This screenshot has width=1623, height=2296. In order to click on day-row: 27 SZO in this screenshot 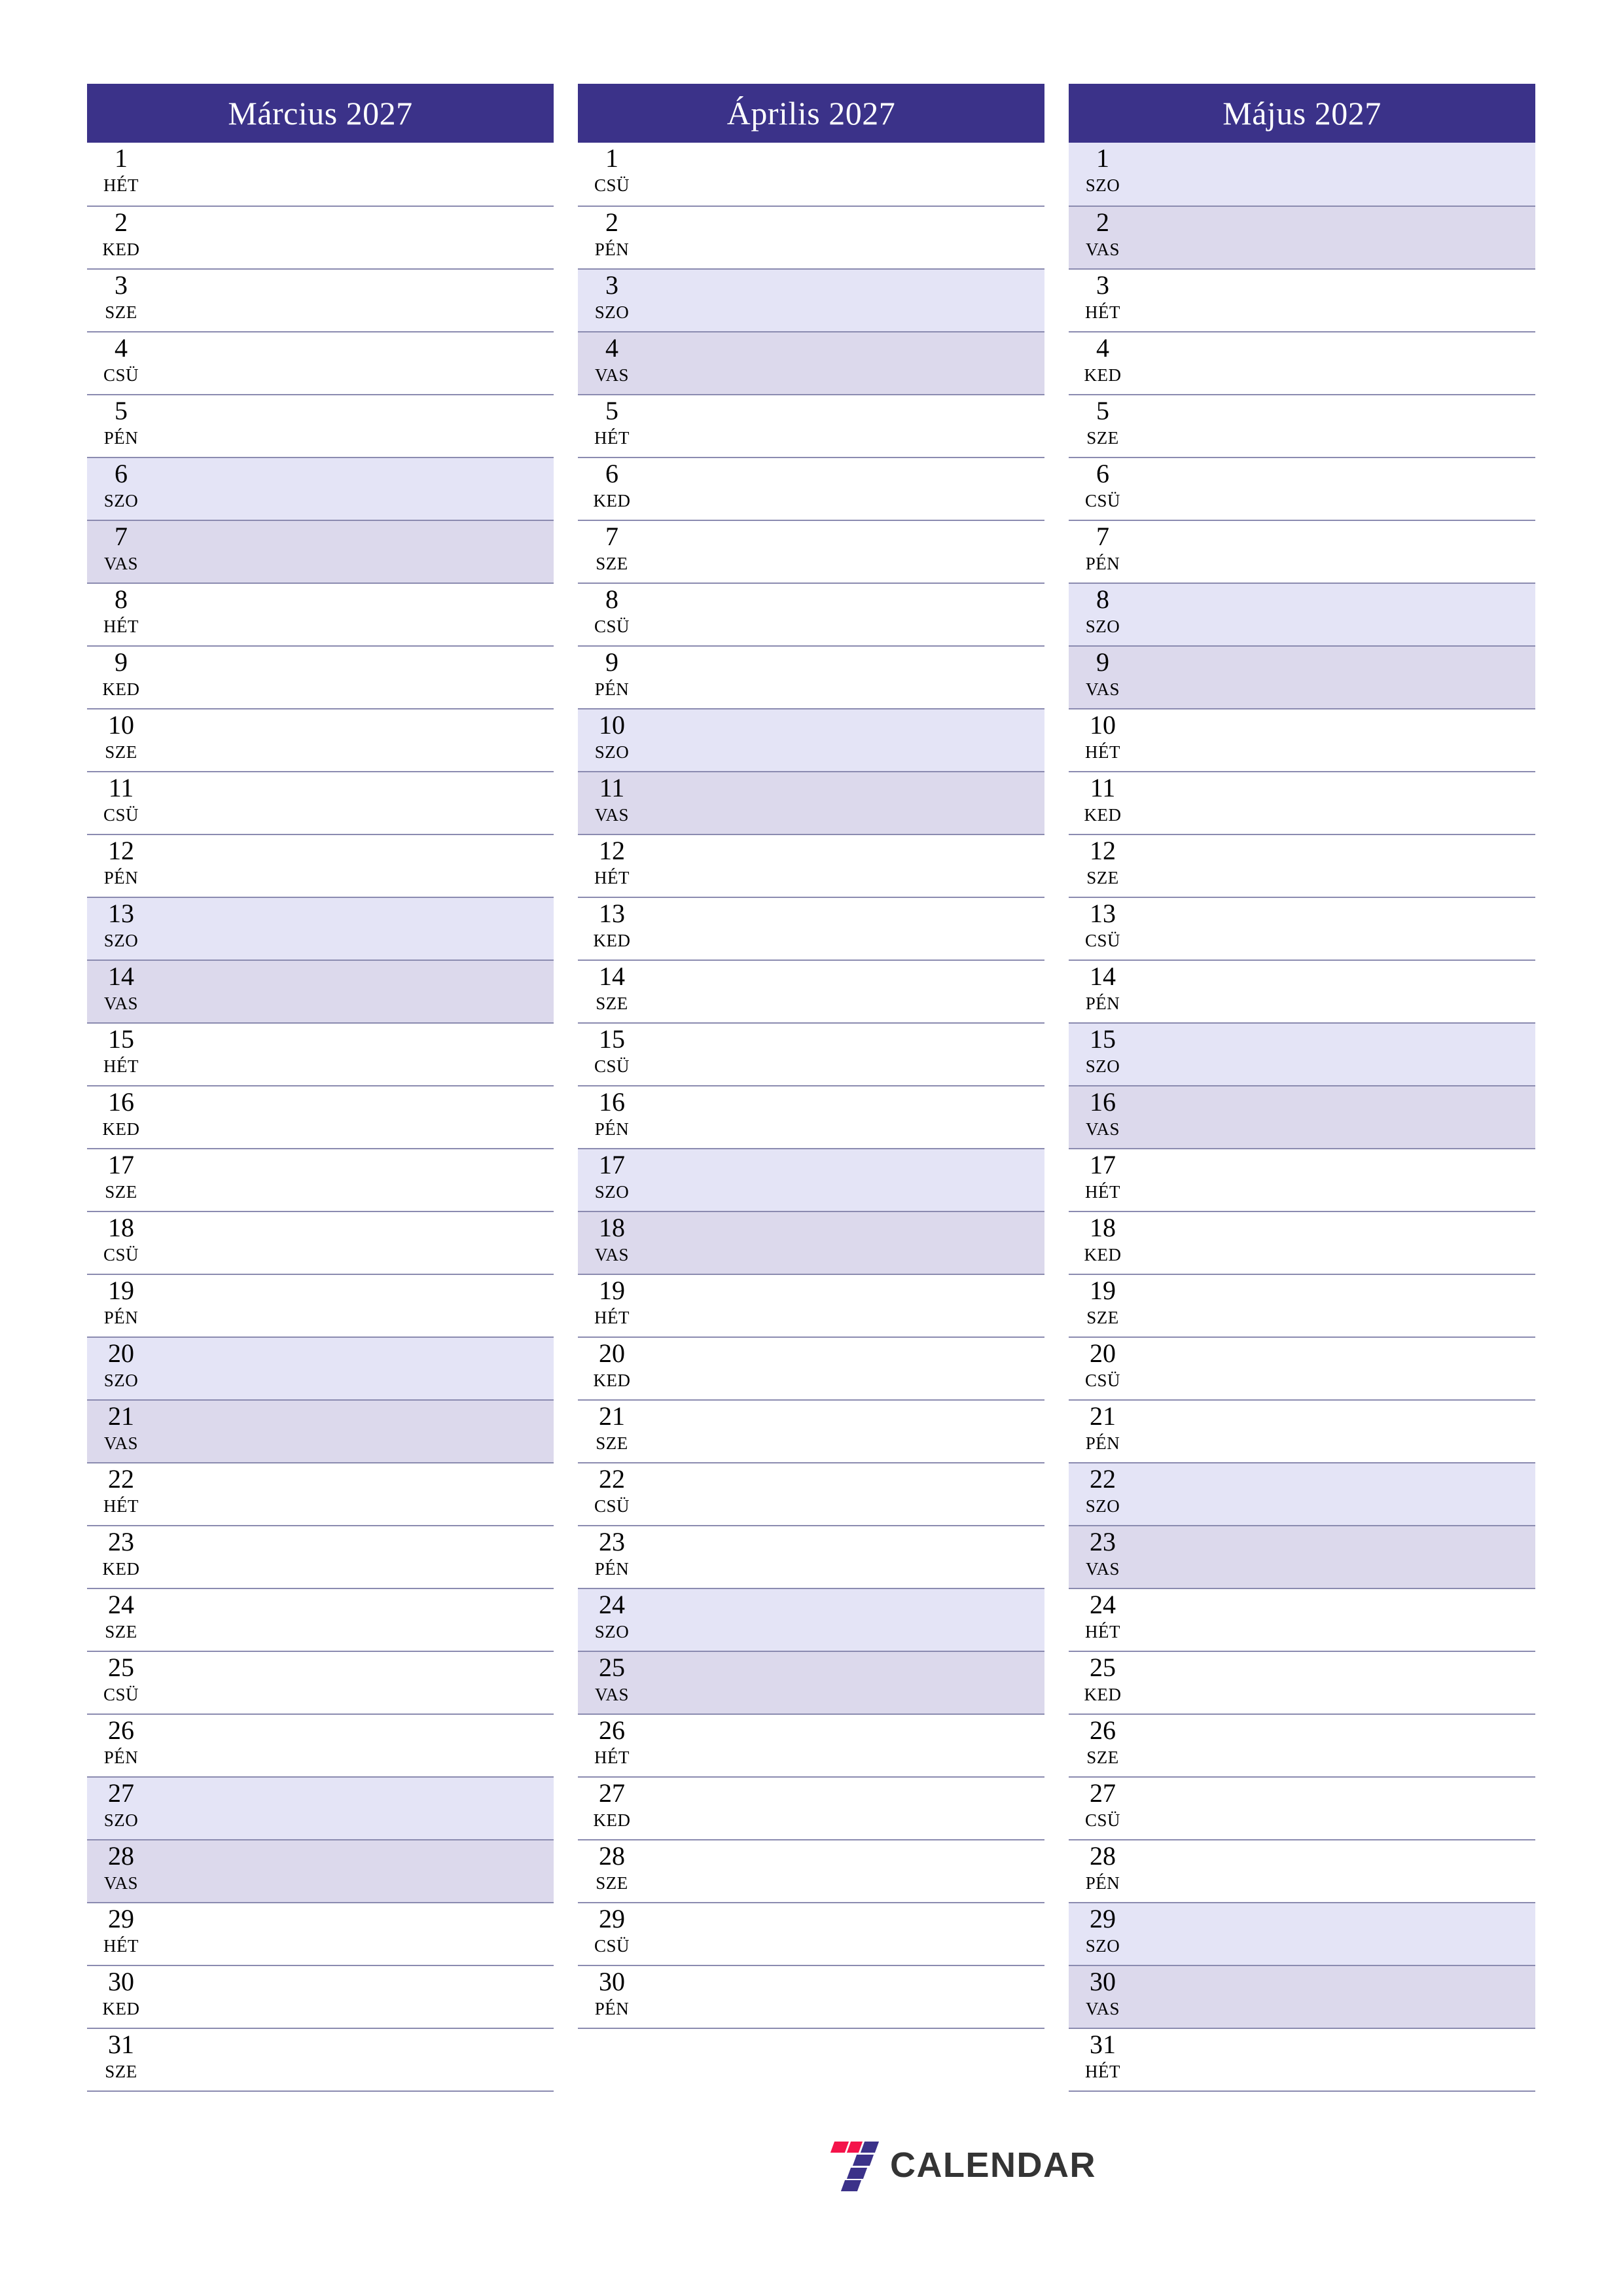, I will do `click(320, 1807)`.